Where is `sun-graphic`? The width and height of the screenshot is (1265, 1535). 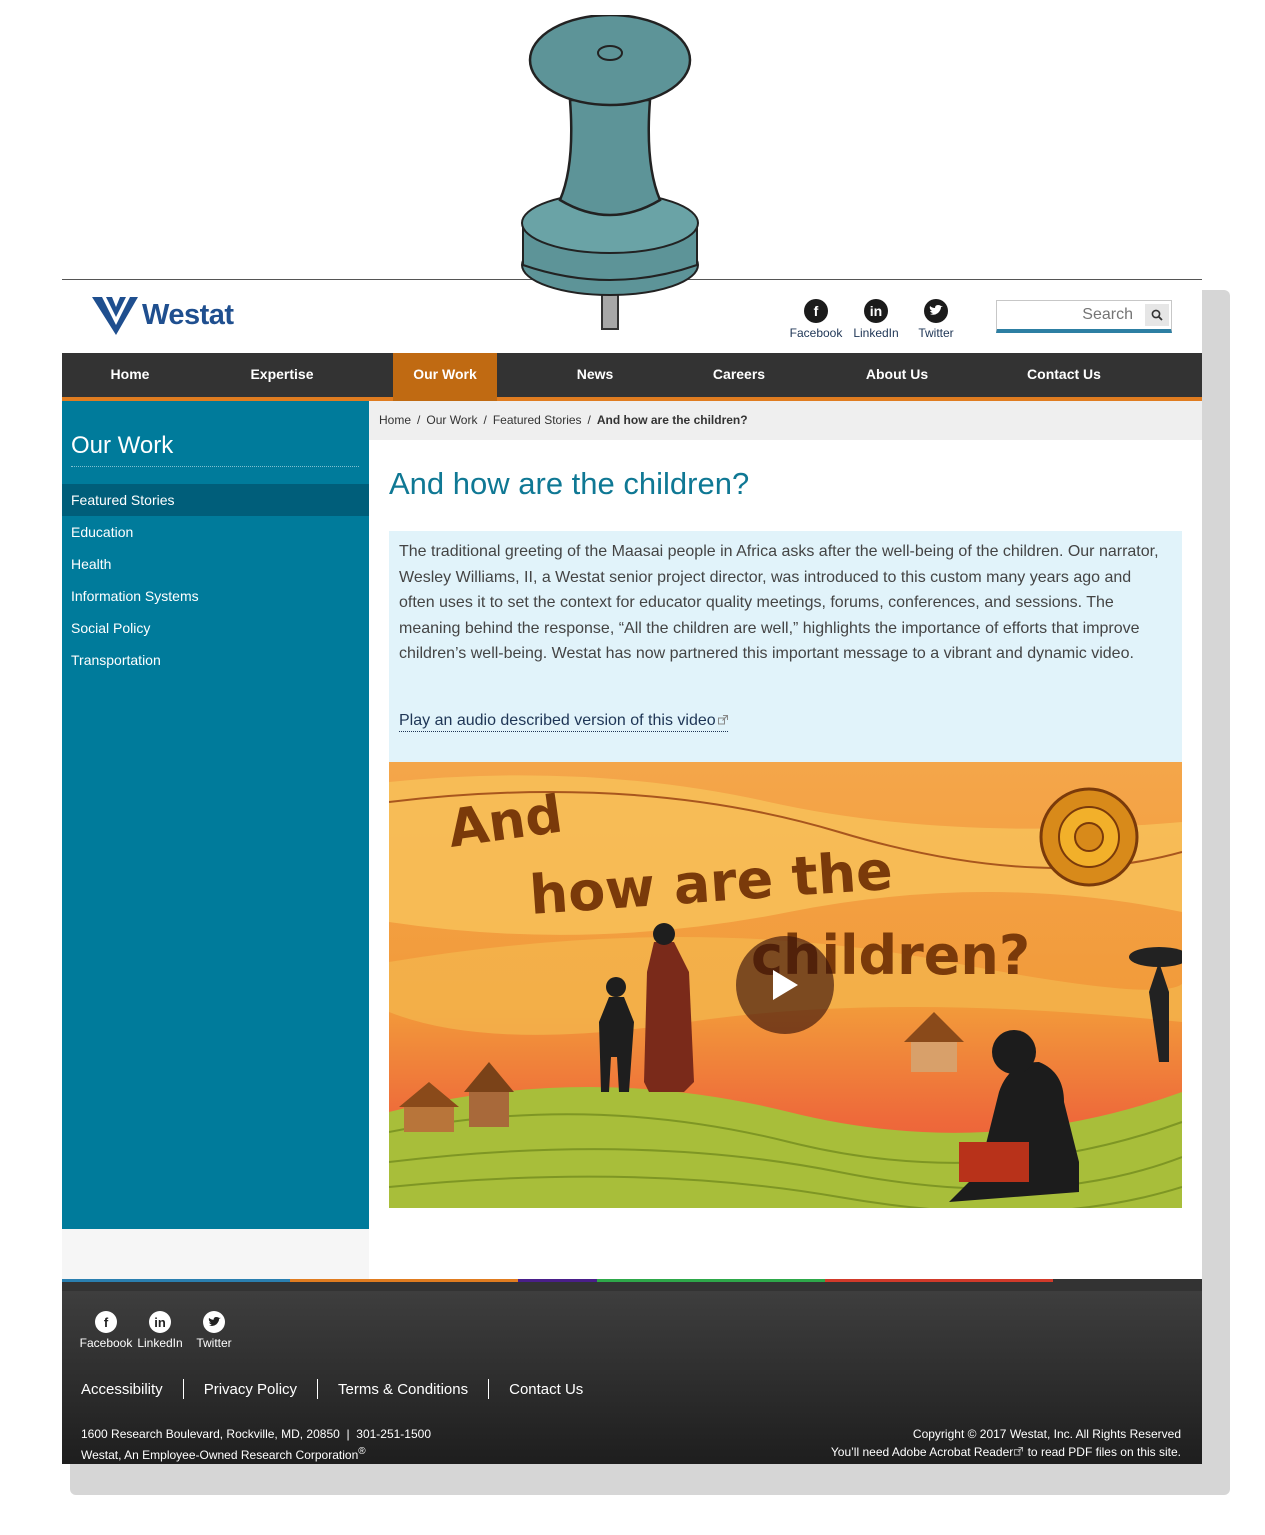 sun-graphic is located at coordinates (1089, 837).